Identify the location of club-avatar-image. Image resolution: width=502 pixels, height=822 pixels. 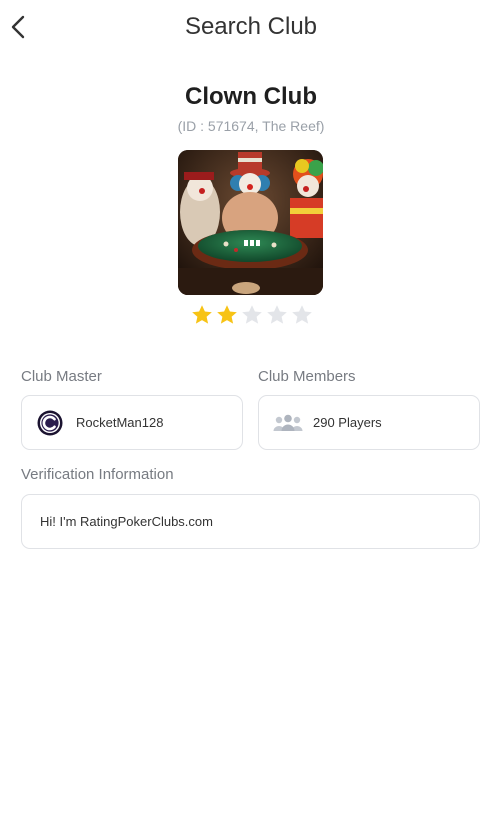
(250, 222).